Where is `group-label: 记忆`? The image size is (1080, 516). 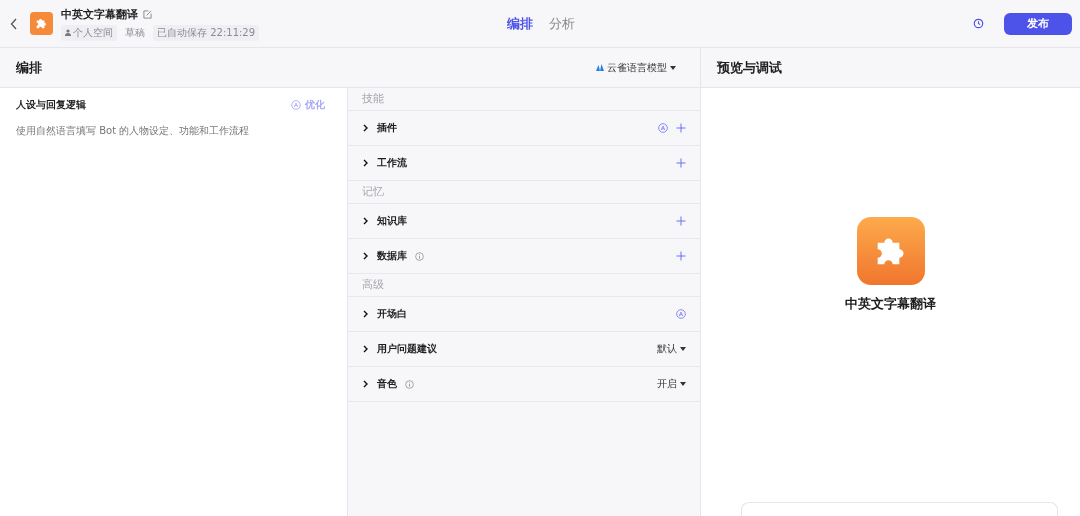
group-label: 记忆 is located at coordinates (373, 192).